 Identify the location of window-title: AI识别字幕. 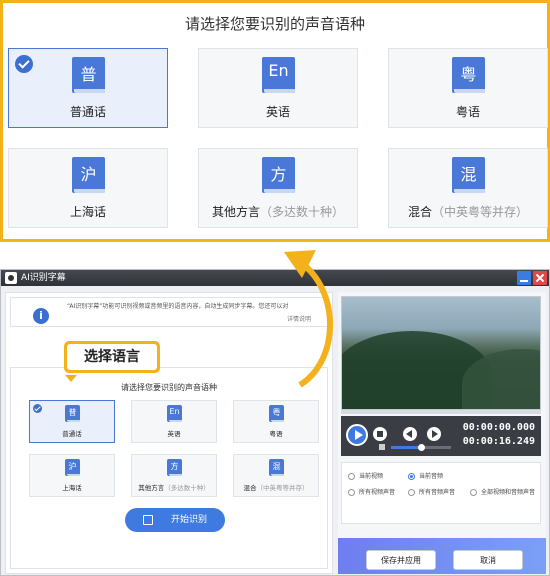
(43, 278).